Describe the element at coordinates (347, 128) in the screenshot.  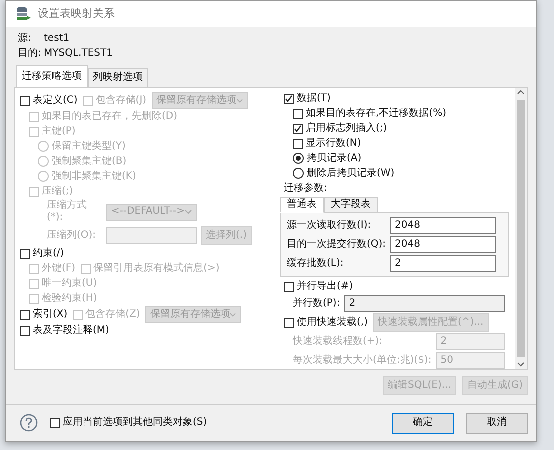
I see `checkbox-label: 启用标志列插入(;)` at that location.